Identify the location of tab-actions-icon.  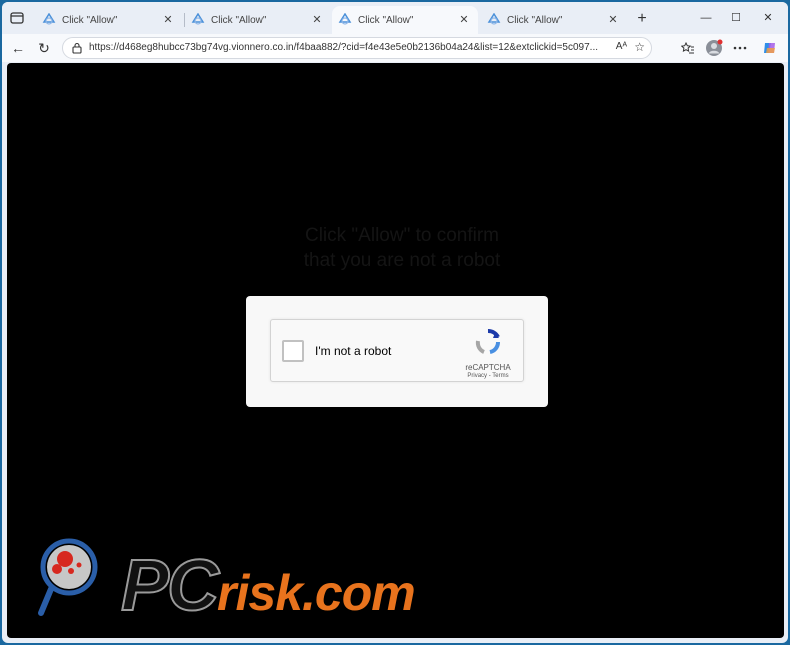
(17, 18).